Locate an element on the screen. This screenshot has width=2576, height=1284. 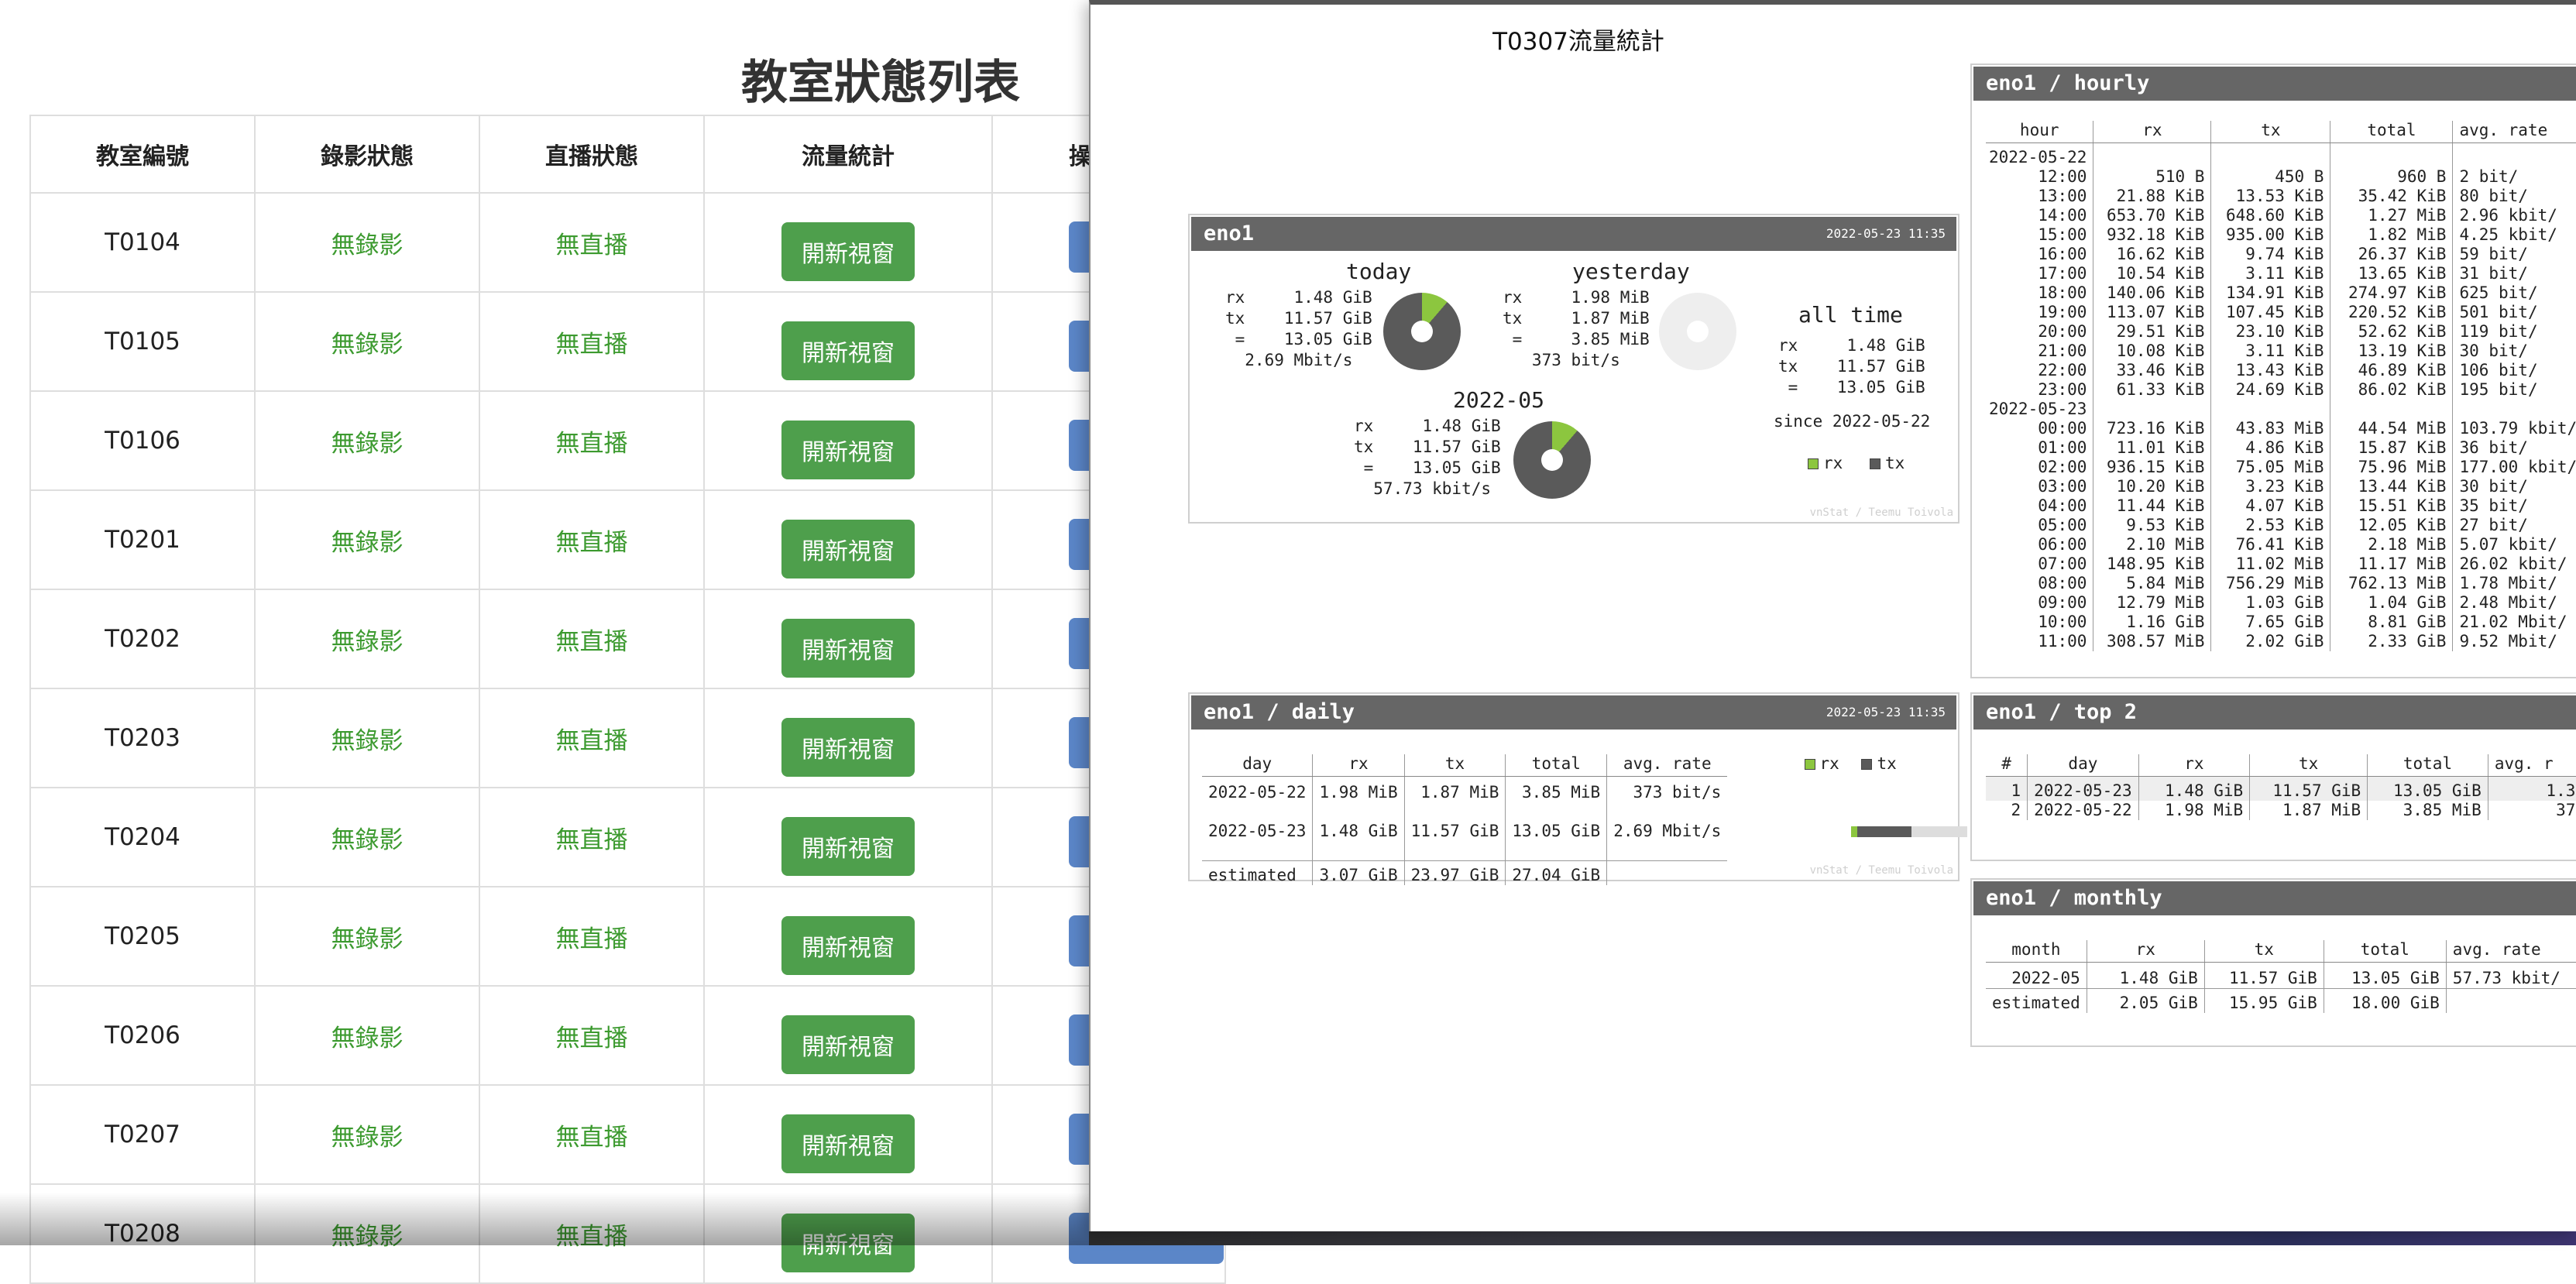
hourly-hour-cell: 02:00 is located at coordinates (2062, 467).